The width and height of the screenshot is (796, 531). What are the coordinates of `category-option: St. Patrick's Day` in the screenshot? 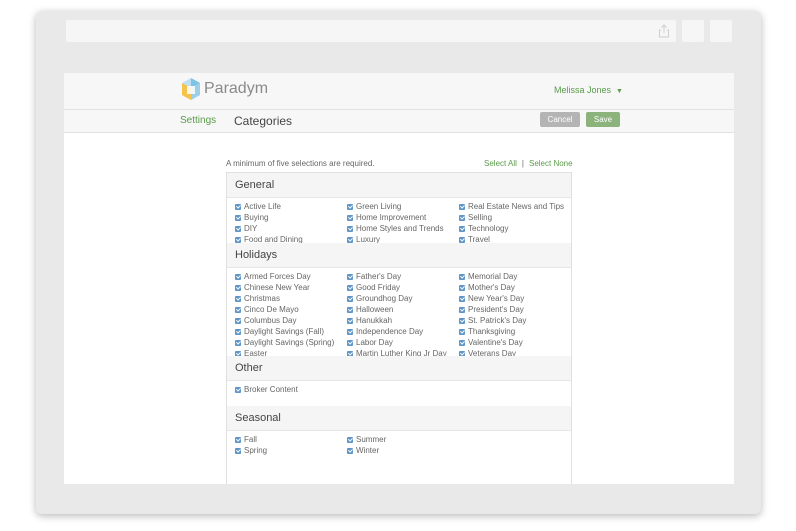 It's located at (492, 320).